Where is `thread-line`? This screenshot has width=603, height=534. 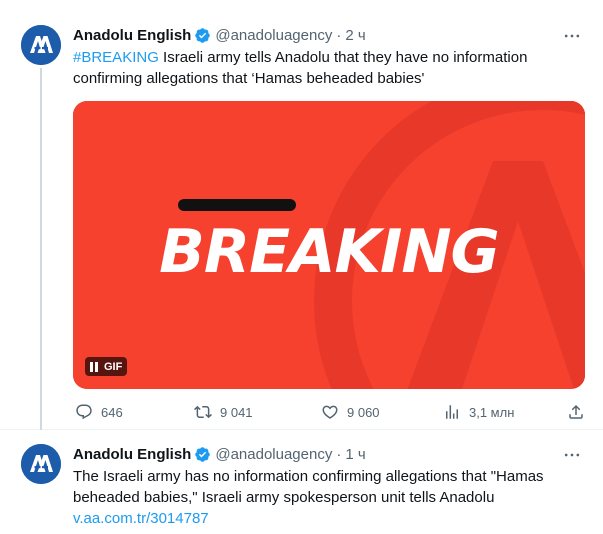
thread-line is located at coordinates (41, 249).